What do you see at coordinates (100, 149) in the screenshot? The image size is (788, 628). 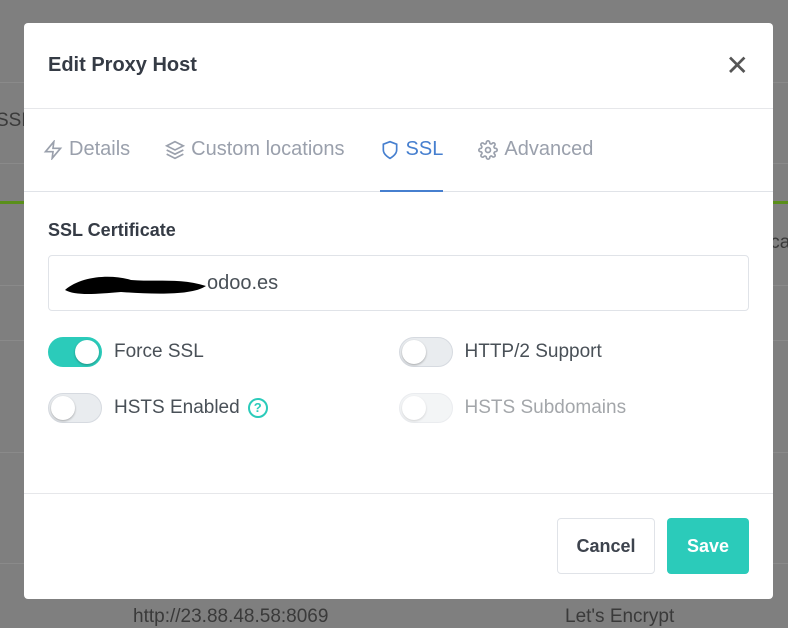 I see `tab-label: Details` at bounding box center [100, 149].